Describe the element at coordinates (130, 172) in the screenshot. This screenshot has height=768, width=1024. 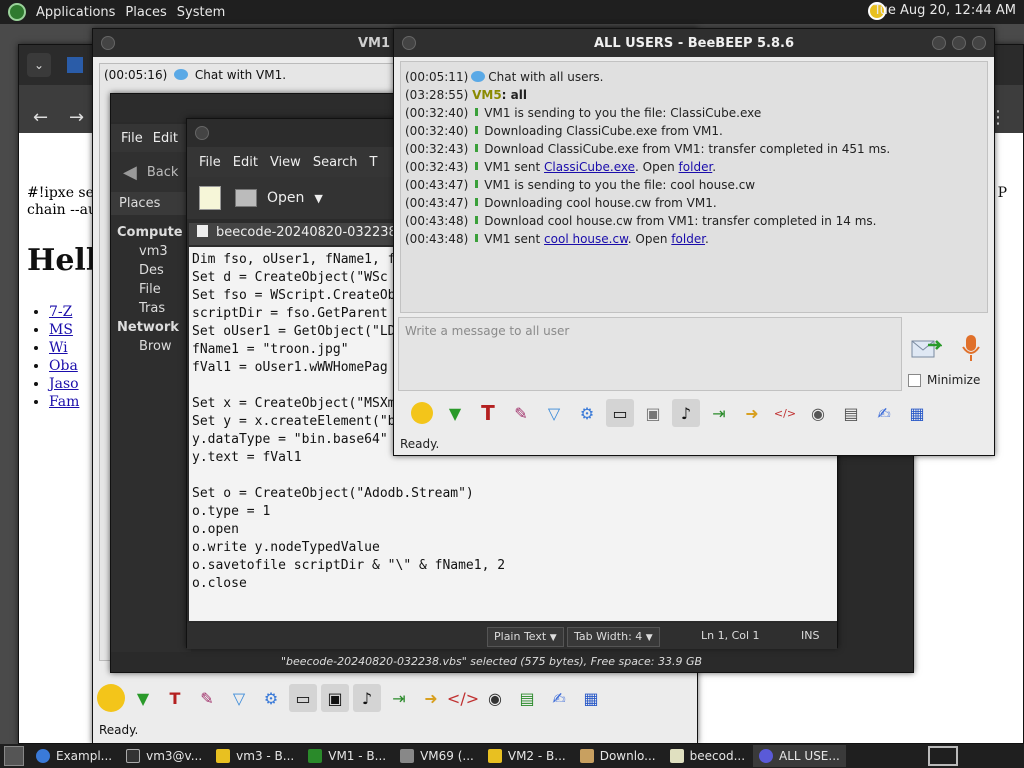
I see `back-arrow-icon: ◀` at that location.